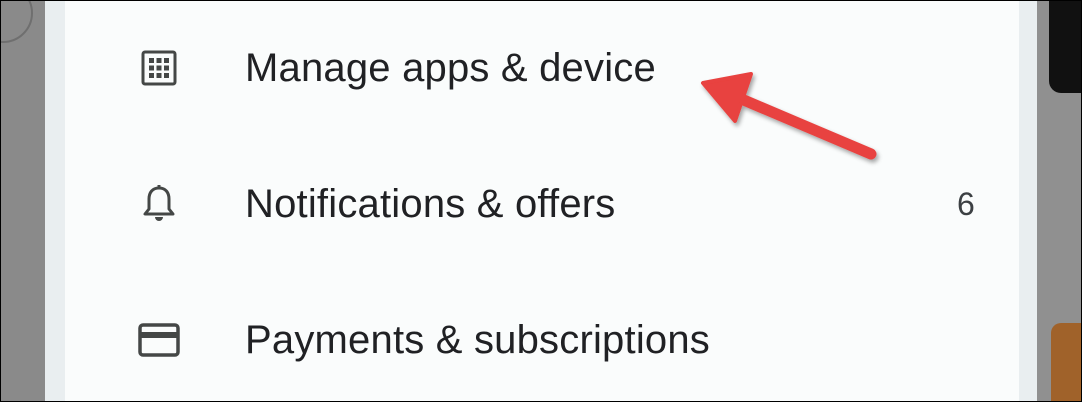 This screenshot has height=402, width=1082. What do you see at coordinates (159, 340) in the screenshot?
I see `credit-card-icon` at bounding box center [159, 340].